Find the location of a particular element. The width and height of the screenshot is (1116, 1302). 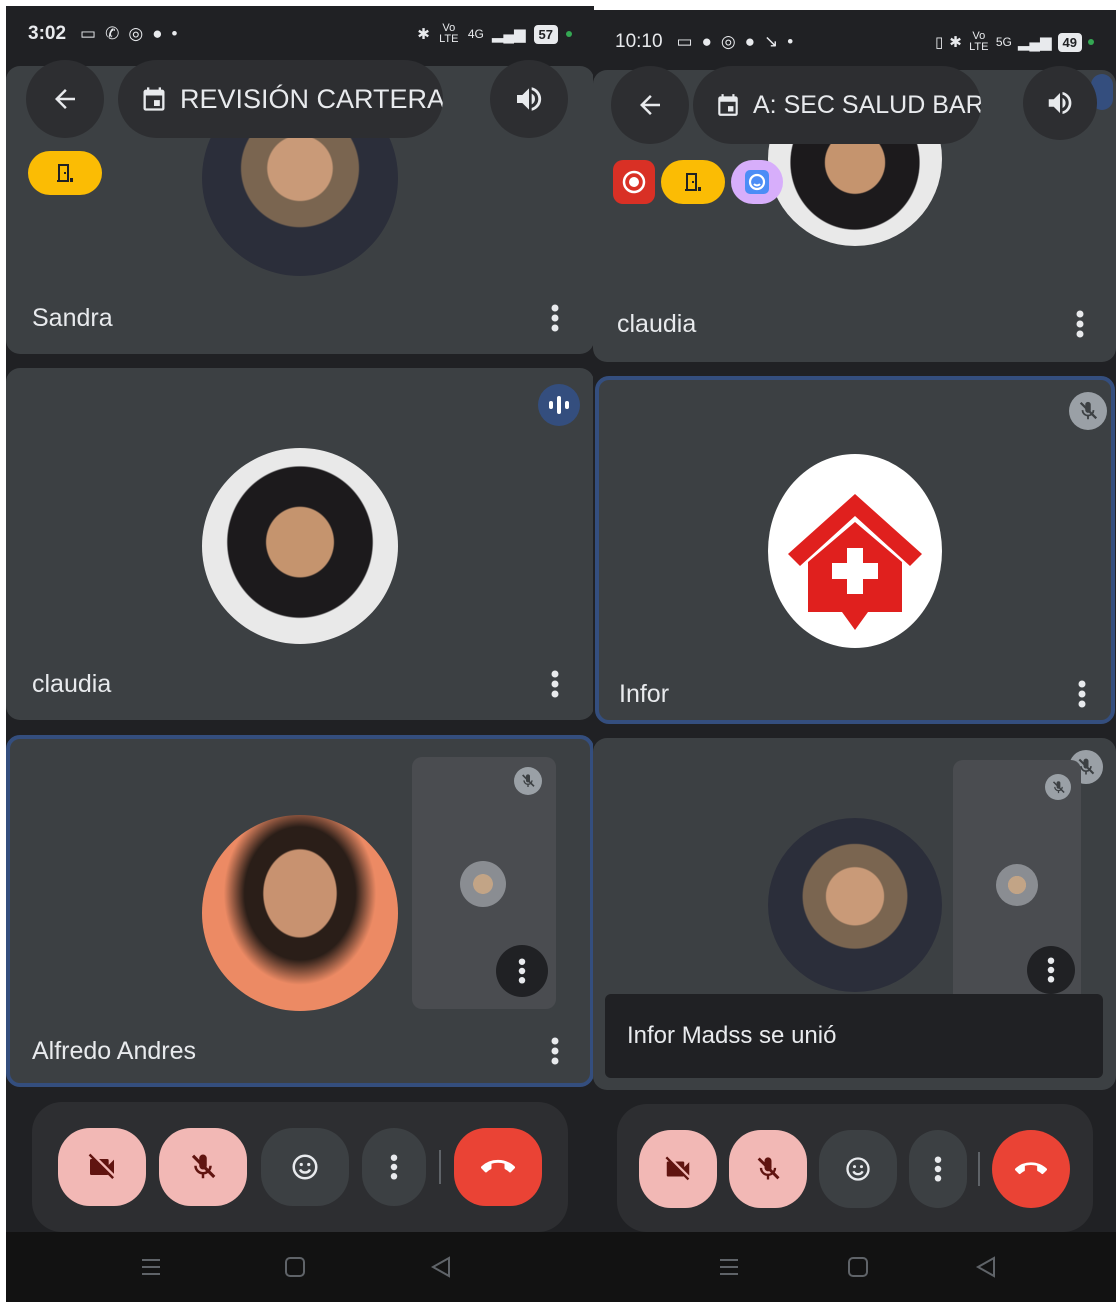

participant-name: Sandra is located at coordinates (72, 318).